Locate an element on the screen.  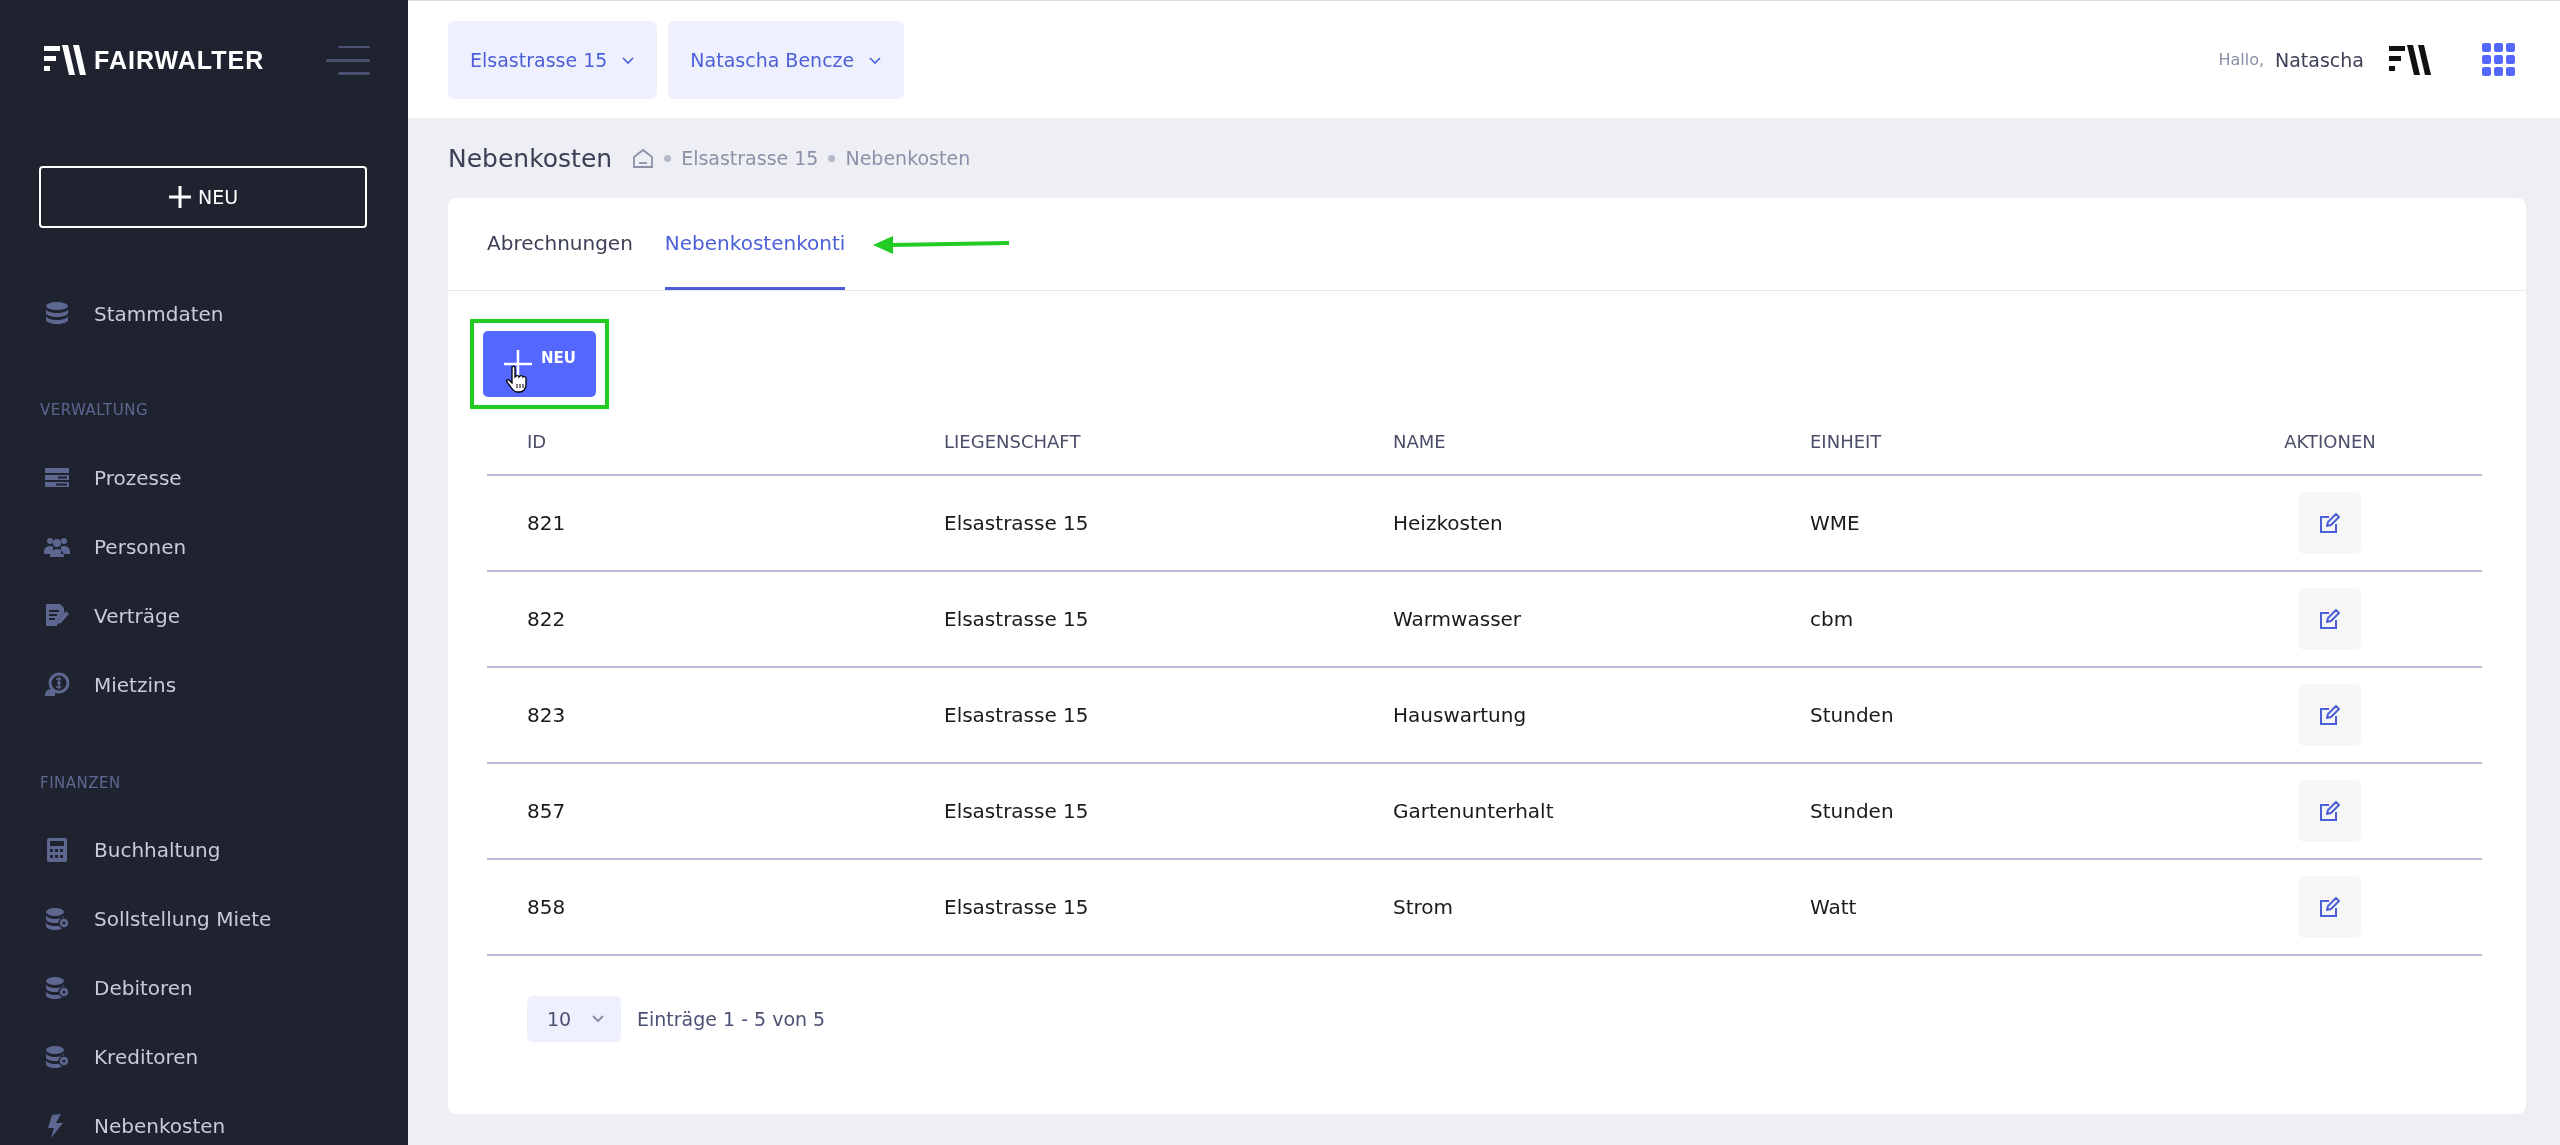
table-cell-text: Strom is located at coordinates (1424, 907).